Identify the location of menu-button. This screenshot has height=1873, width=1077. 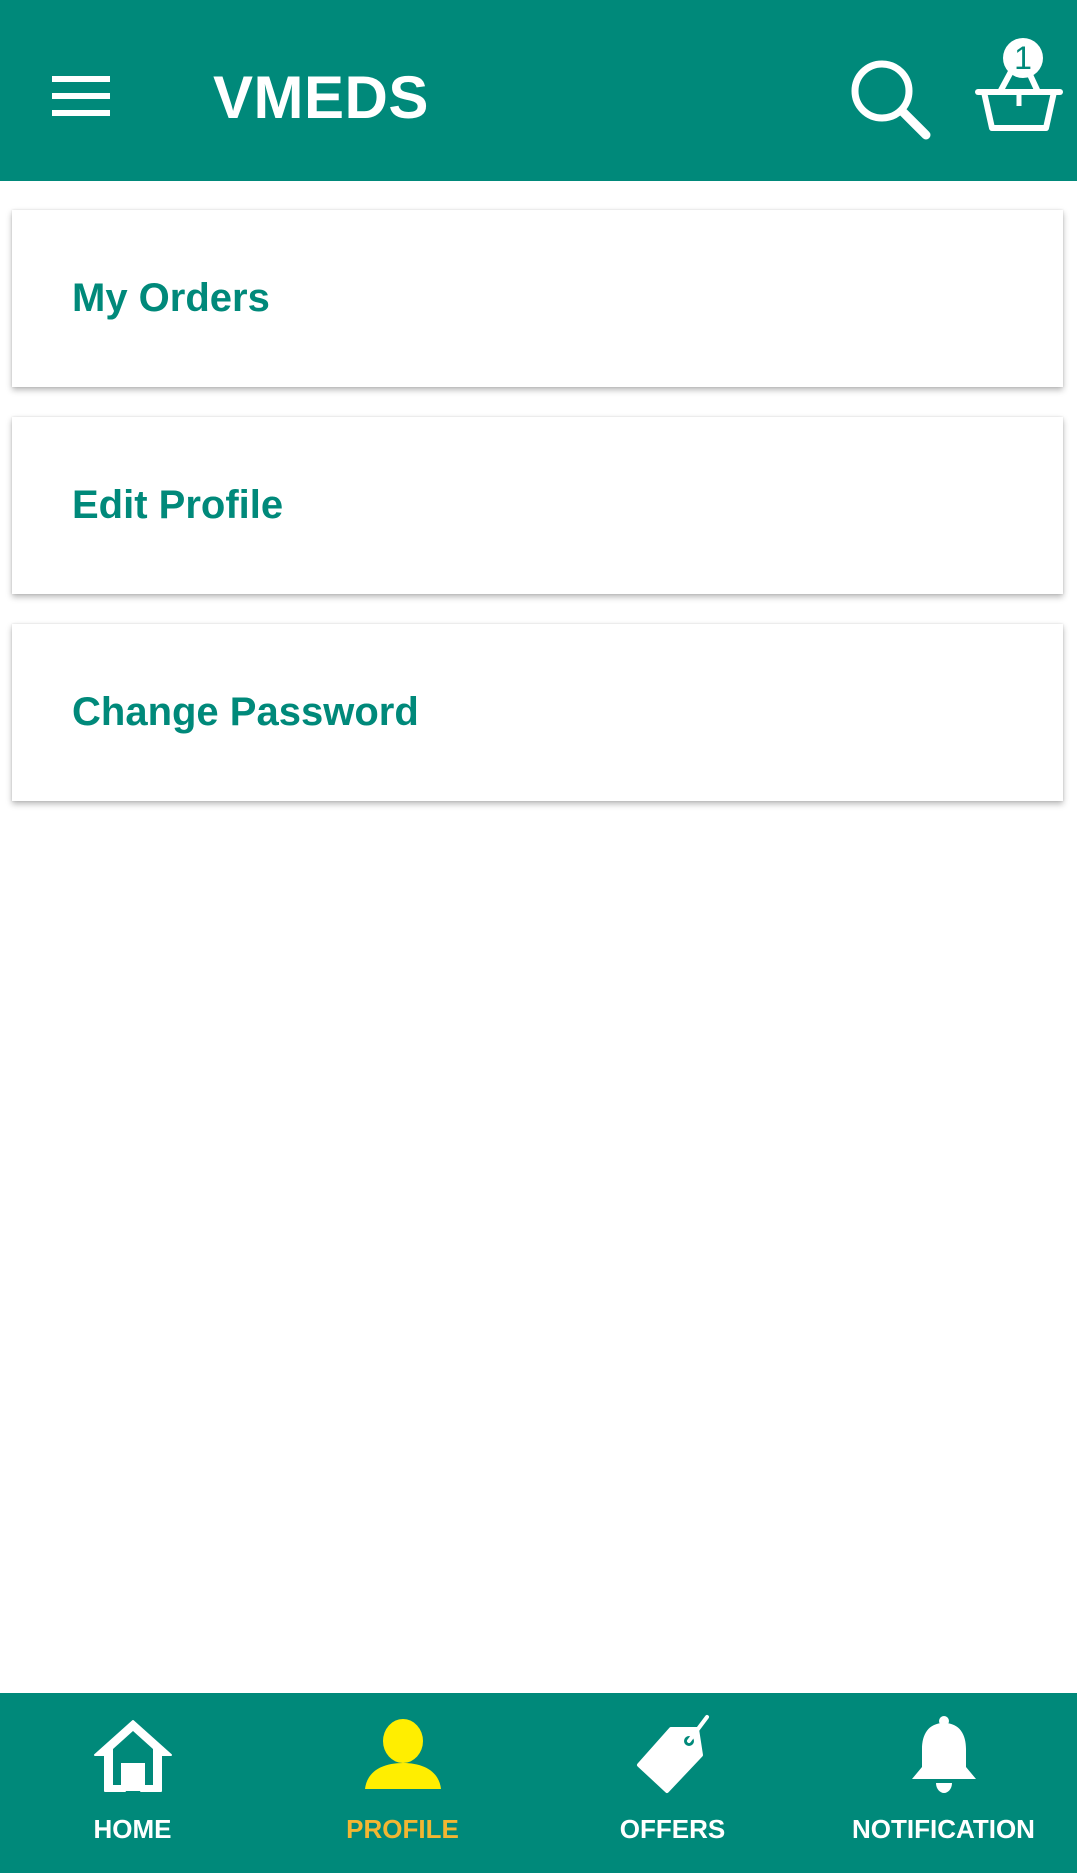
(80, 94).